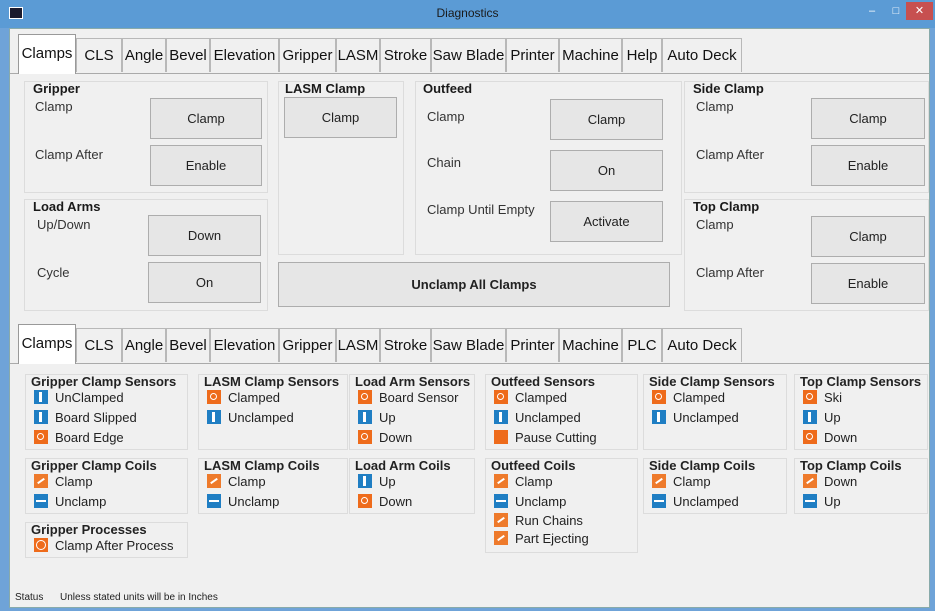  Describe the element at coordinates (188, 345) in the screenshot. I see `bottom-tab-bevel: Bevel` at that location.